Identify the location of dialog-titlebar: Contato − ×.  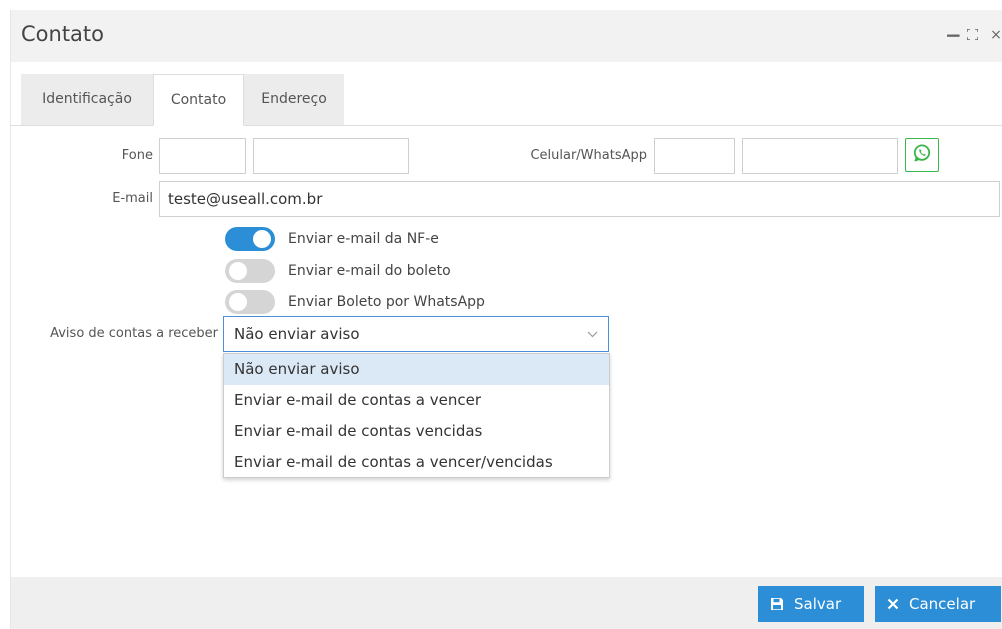
(506, 36).